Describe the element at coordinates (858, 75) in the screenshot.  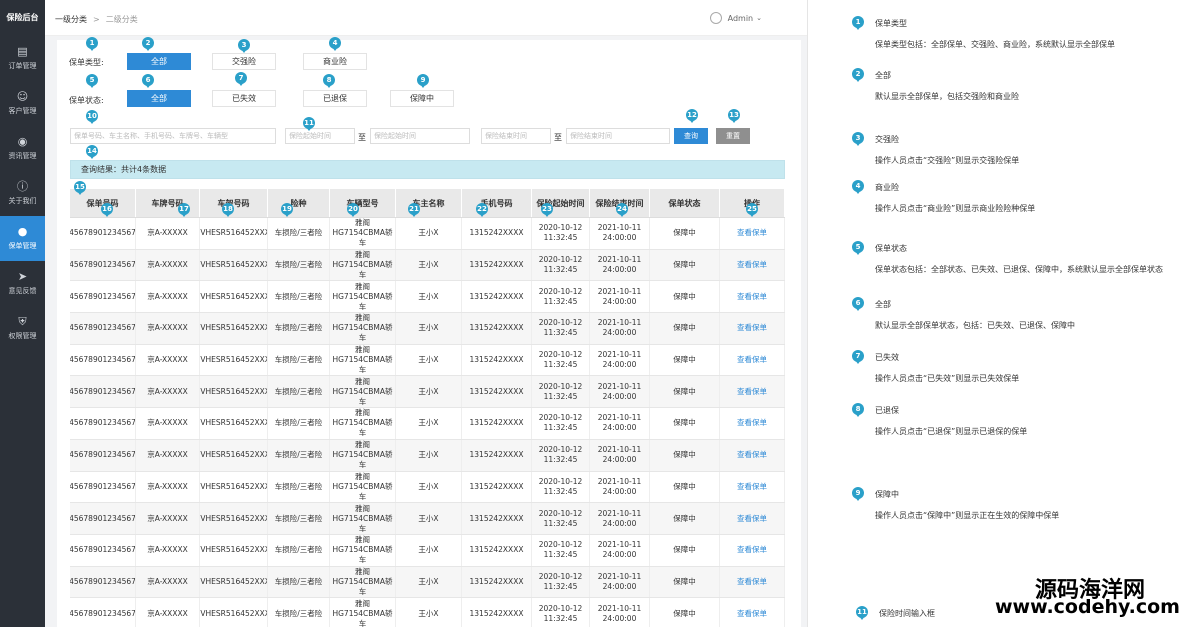
I see `annotation-marker: 2` at that location.